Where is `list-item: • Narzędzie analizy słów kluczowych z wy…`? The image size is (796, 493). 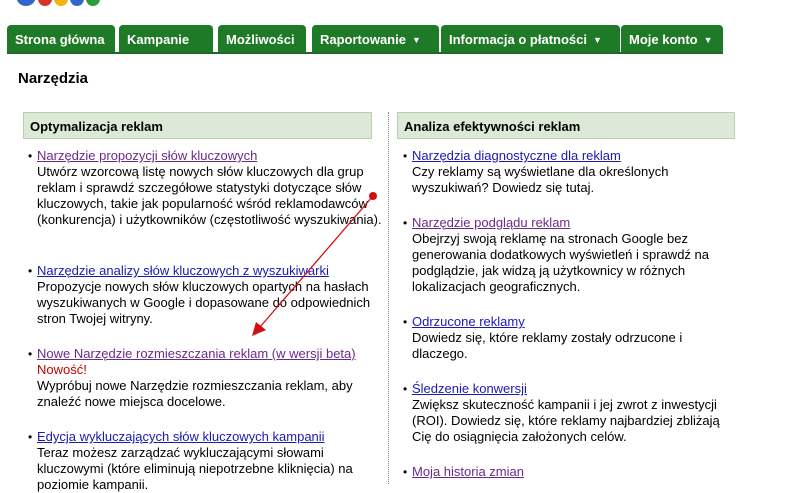 list-item: • Narzędzie analizy słów kluczowych z wy… is located at coordinates (205, 295).